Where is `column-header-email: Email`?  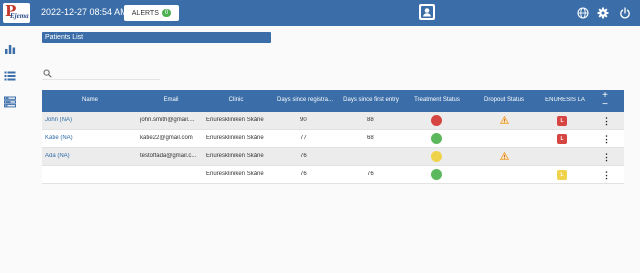 column-header-email: Email is located at coordinates (171, 100).